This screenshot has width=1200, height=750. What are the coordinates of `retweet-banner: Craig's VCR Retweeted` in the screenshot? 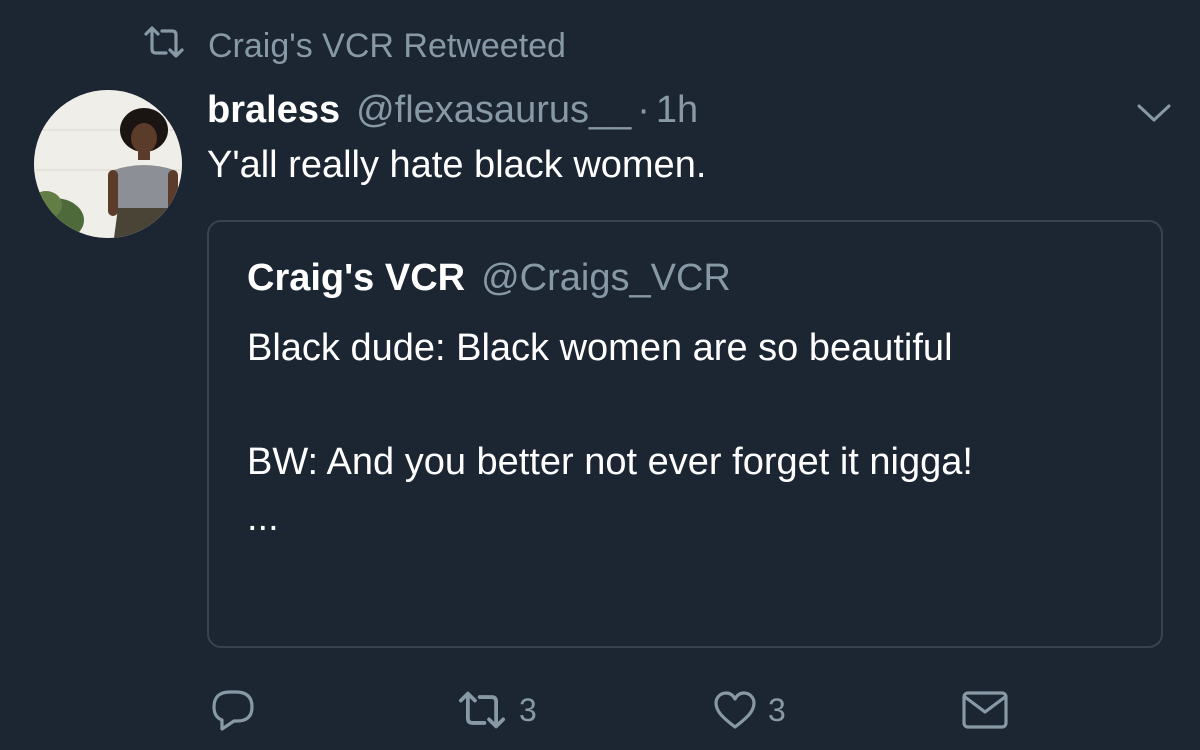 It's located at (354, 46).